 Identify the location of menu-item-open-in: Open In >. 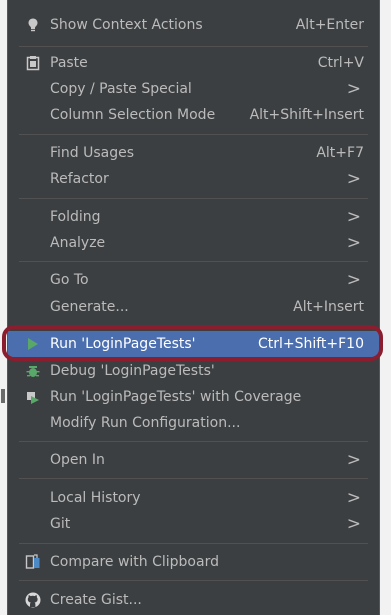
(193, 460).